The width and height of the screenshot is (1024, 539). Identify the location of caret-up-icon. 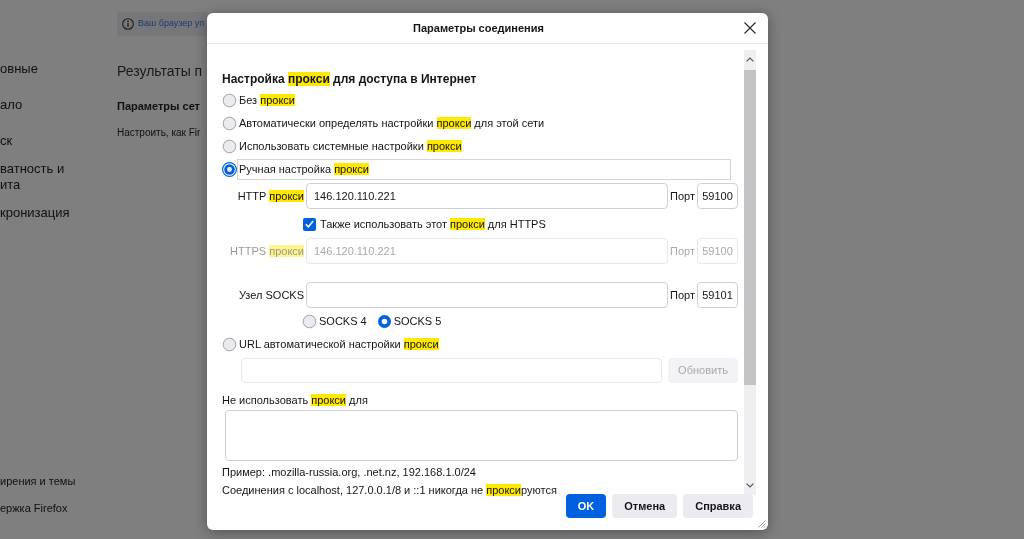
(750, 59).